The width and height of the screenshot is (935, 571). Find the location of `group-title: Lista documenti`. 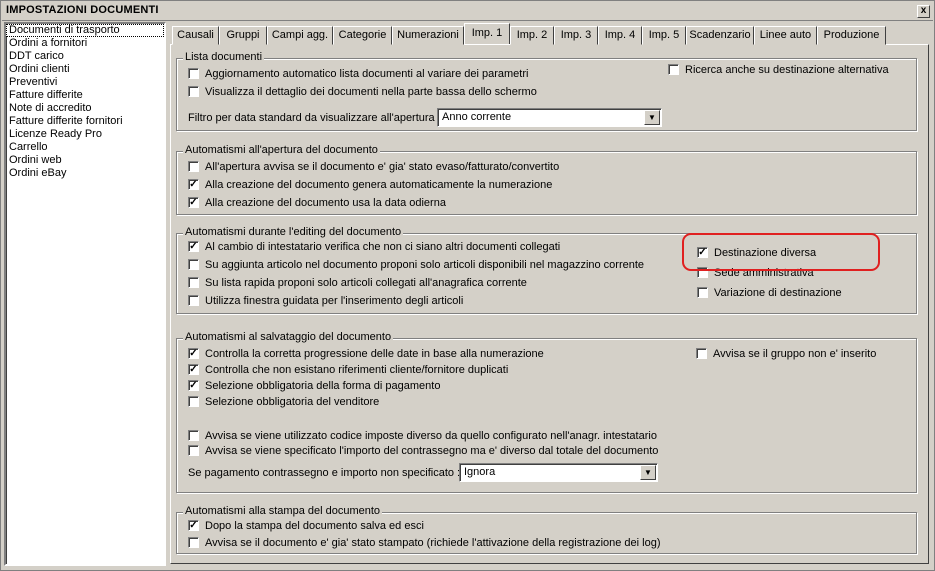

group-title: Lista documenti is located at coordinates (224, 57).